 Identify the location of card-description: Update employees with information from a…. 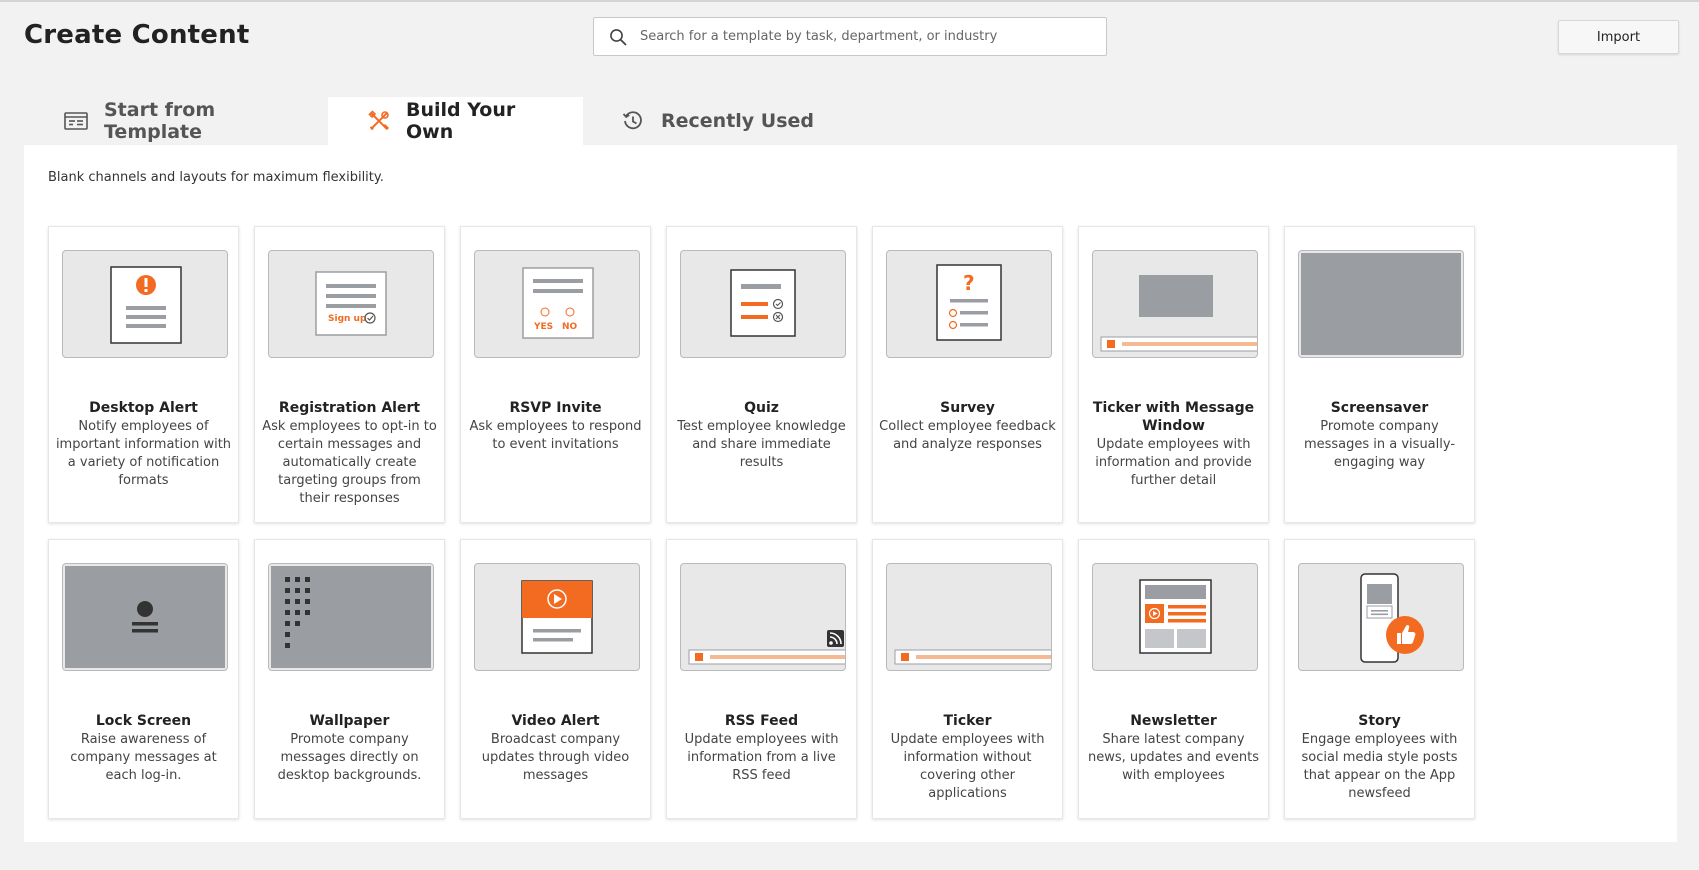
(761, 757).